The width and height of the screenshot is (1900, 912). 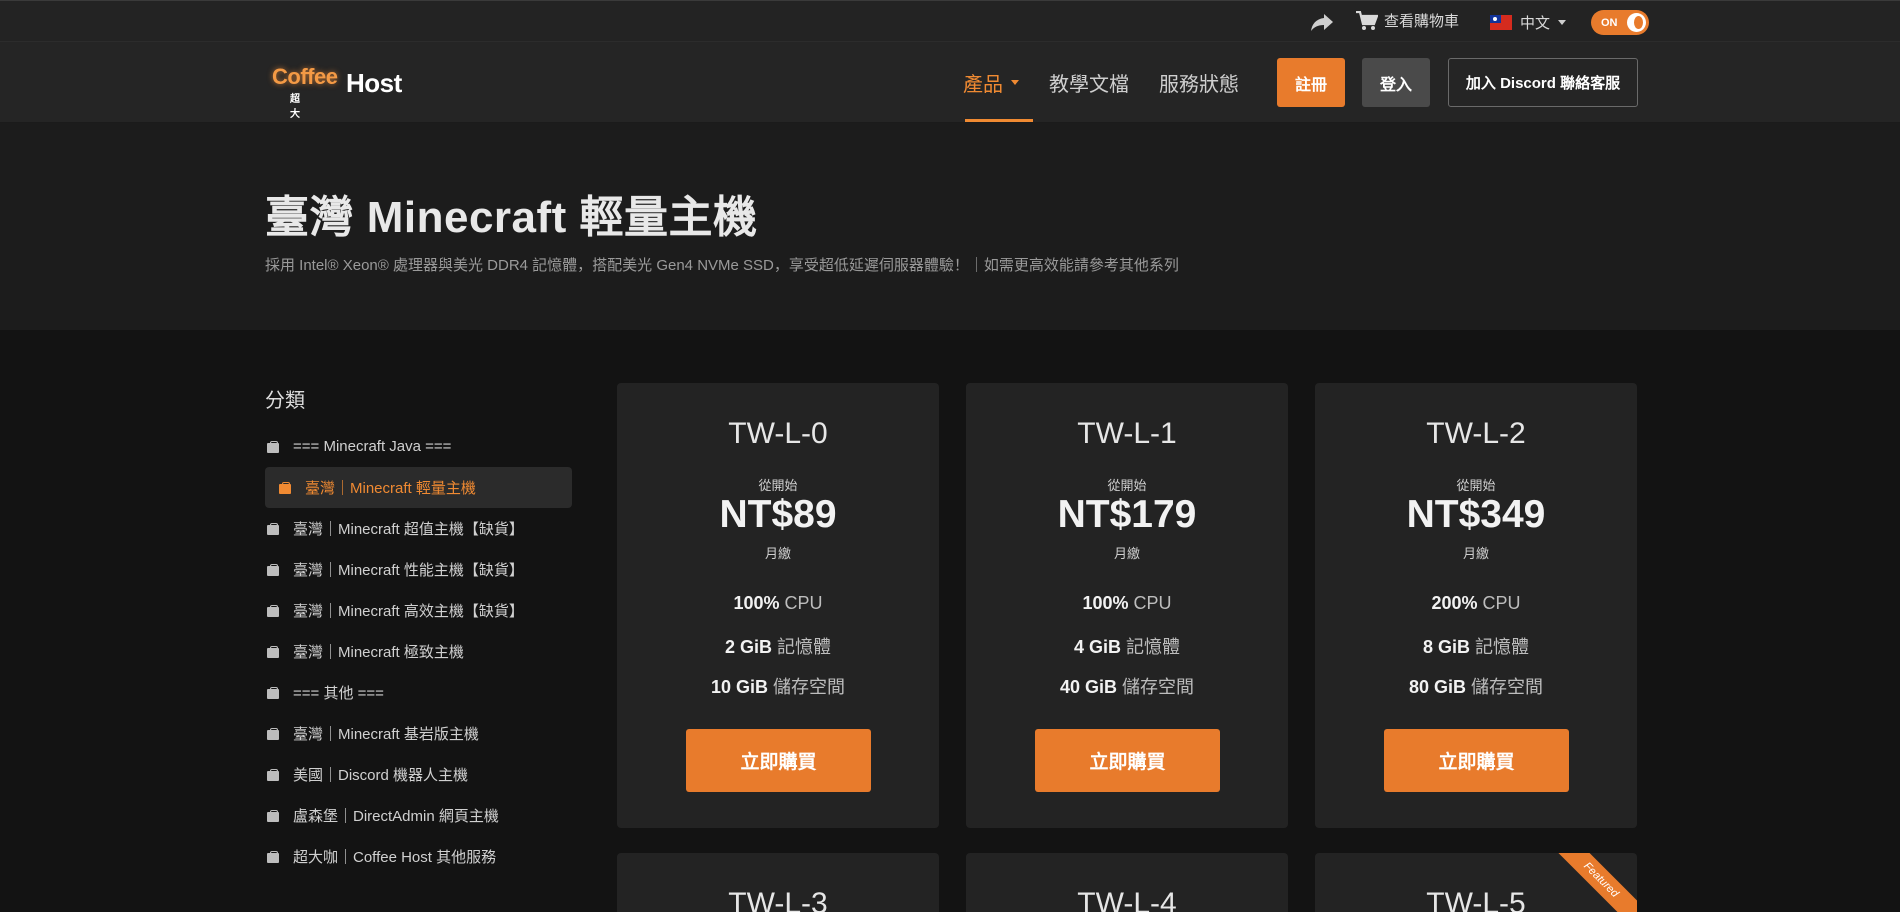 What do you see at coordinates (390, 488) in the screenshot?
I see `category-label: 臺灣｜Minecraft 輕量主機` at bounding box center [390, 488].